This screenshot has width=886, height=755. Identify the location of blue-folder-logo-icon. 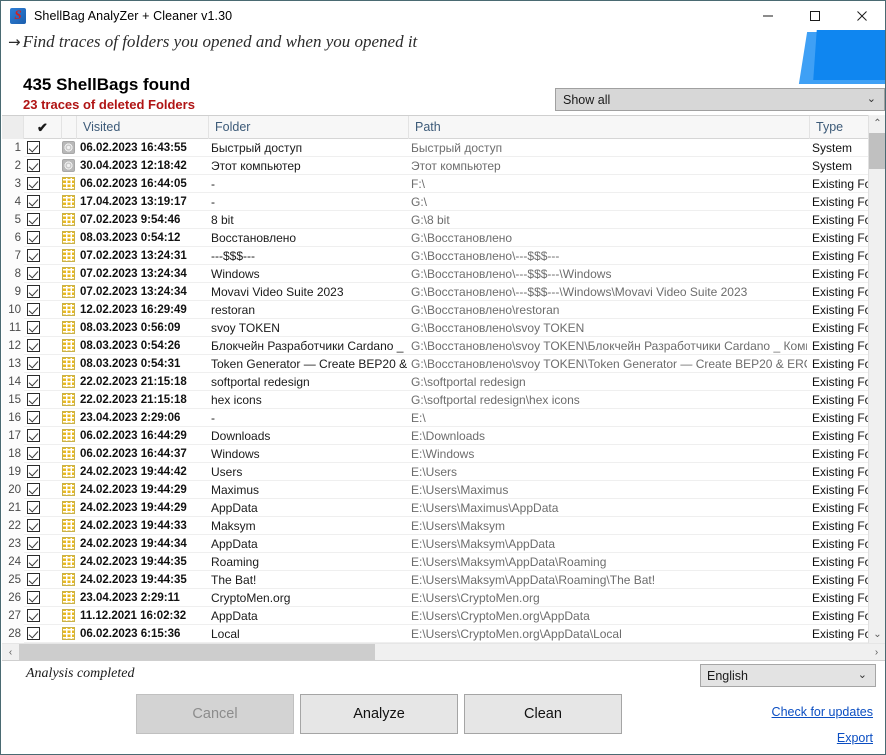
(839, 57).